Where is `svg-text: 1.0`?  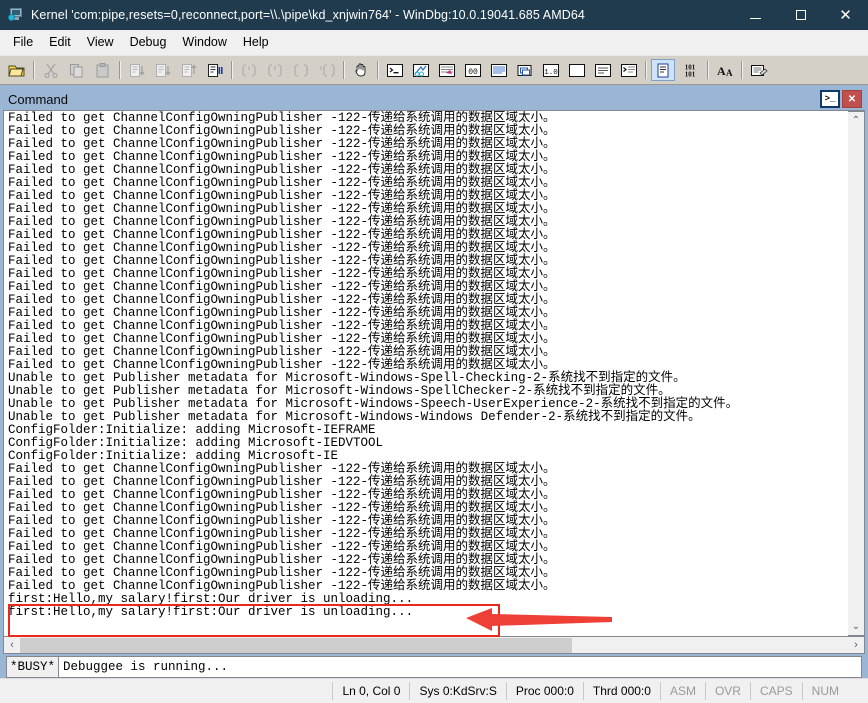 svg-text: 1.0 is located at coordinates (551, 73).